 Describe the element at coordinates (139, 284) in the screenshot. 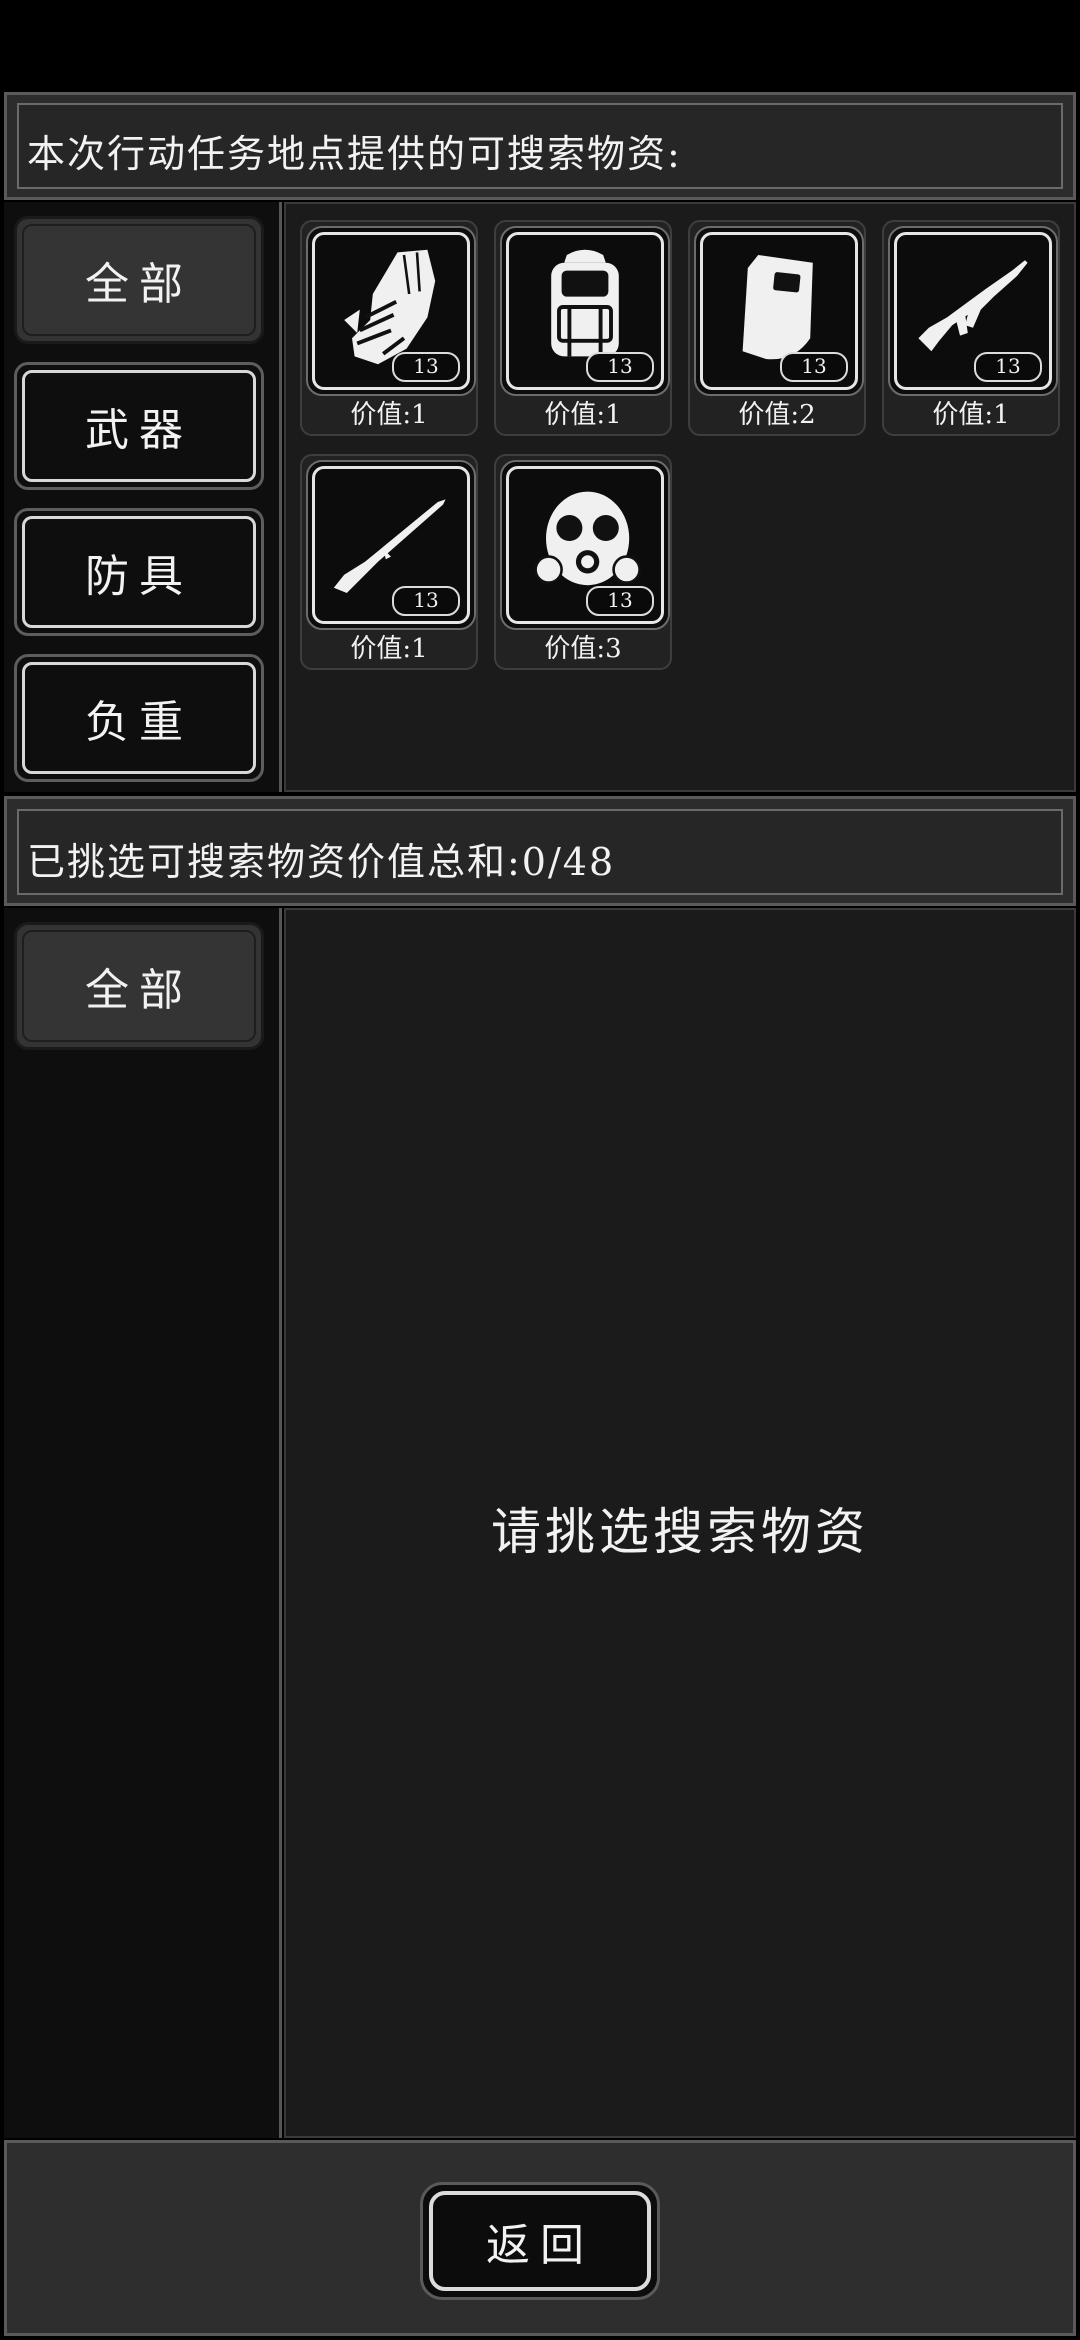

I see `category-all-label: 全部` at that location.